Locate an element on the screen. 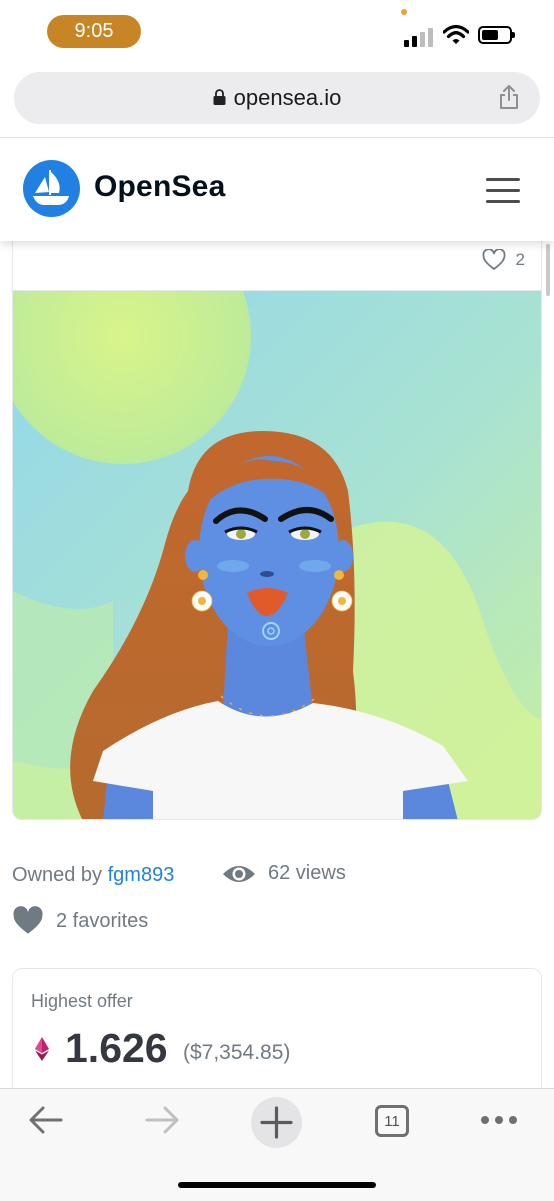 This screenshot has height=1201, width=554. views-count: 62 views is located at coordinates (284, 873).